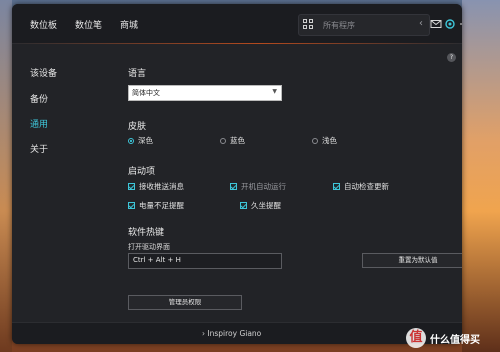  I want to click on bottom-bar: › Inspiroy Giano, so click(237, 333).